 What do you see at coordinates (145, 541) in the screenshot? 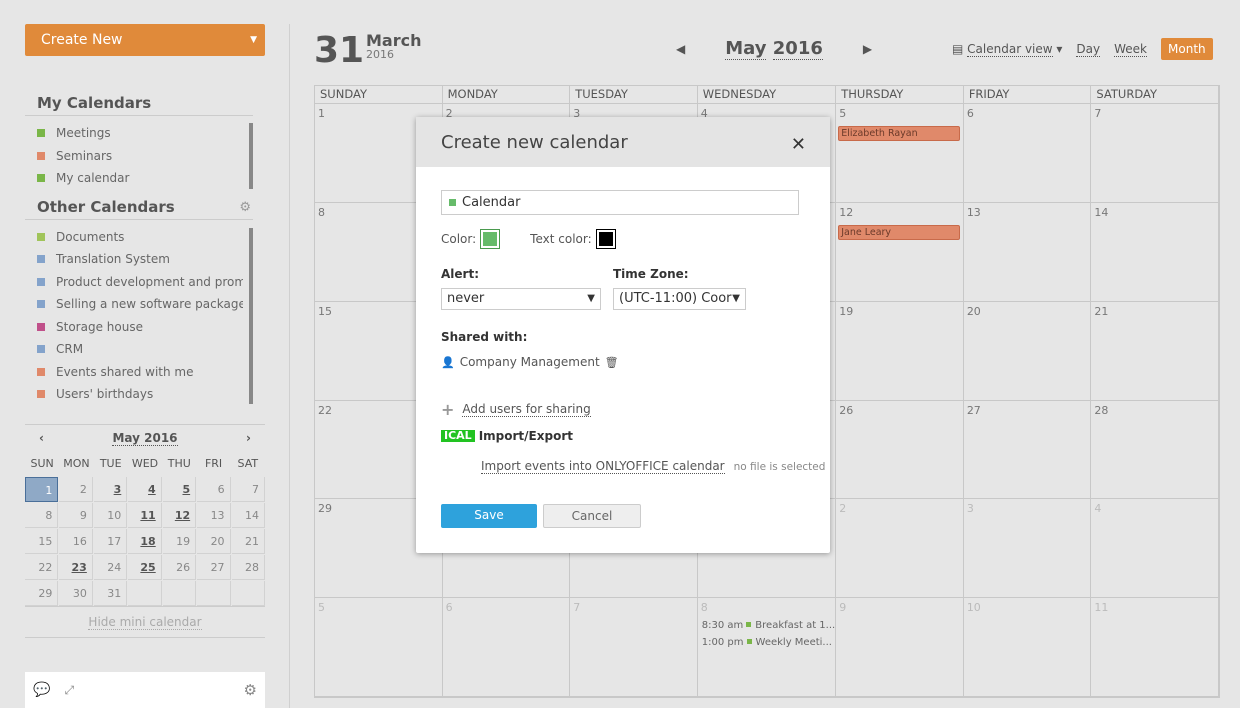
I see `mini-day: 18` at bounding box center [145, 541].